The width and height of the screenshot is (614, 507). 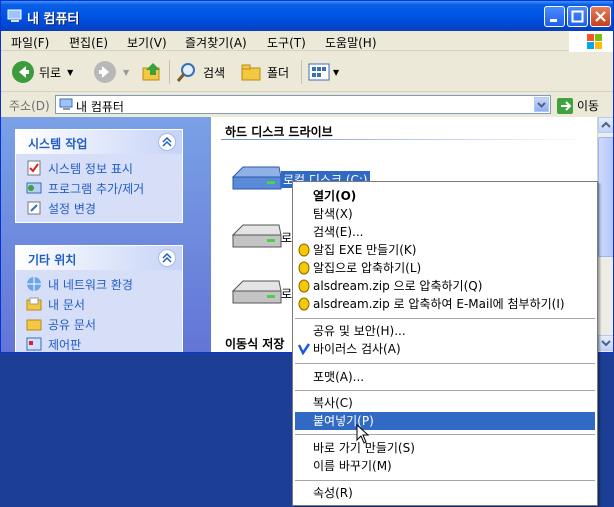 What do you see at coordinates (65, 344) in the screenshot?
I see `place-label: 제어판` at bounding box center [65, 344].